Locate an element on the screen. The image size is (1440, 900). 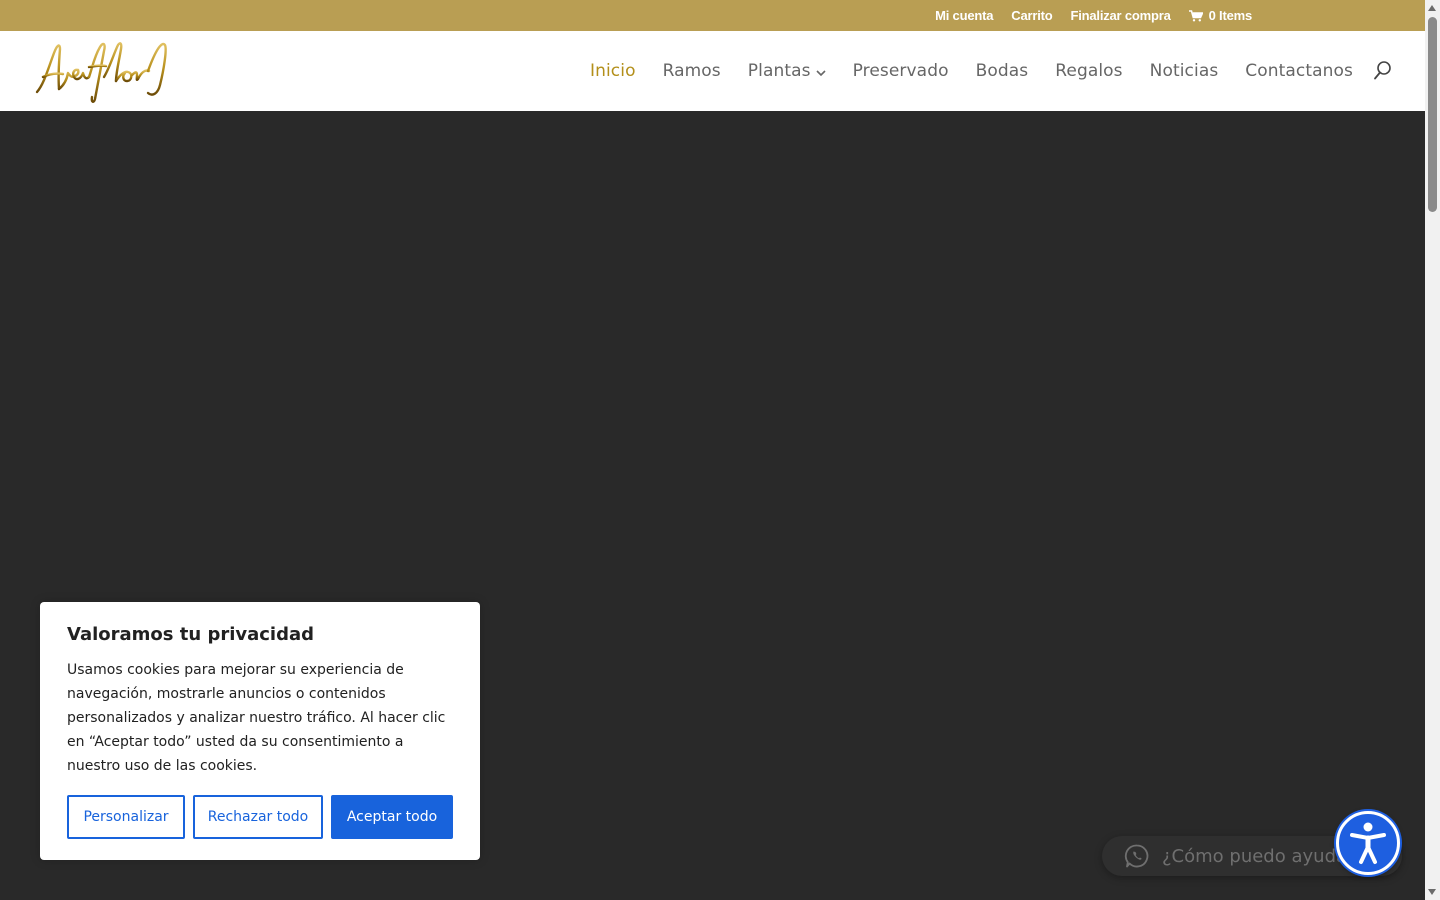
nav-item-contactanos: Contactanos is located at coordinates (1299, 71).